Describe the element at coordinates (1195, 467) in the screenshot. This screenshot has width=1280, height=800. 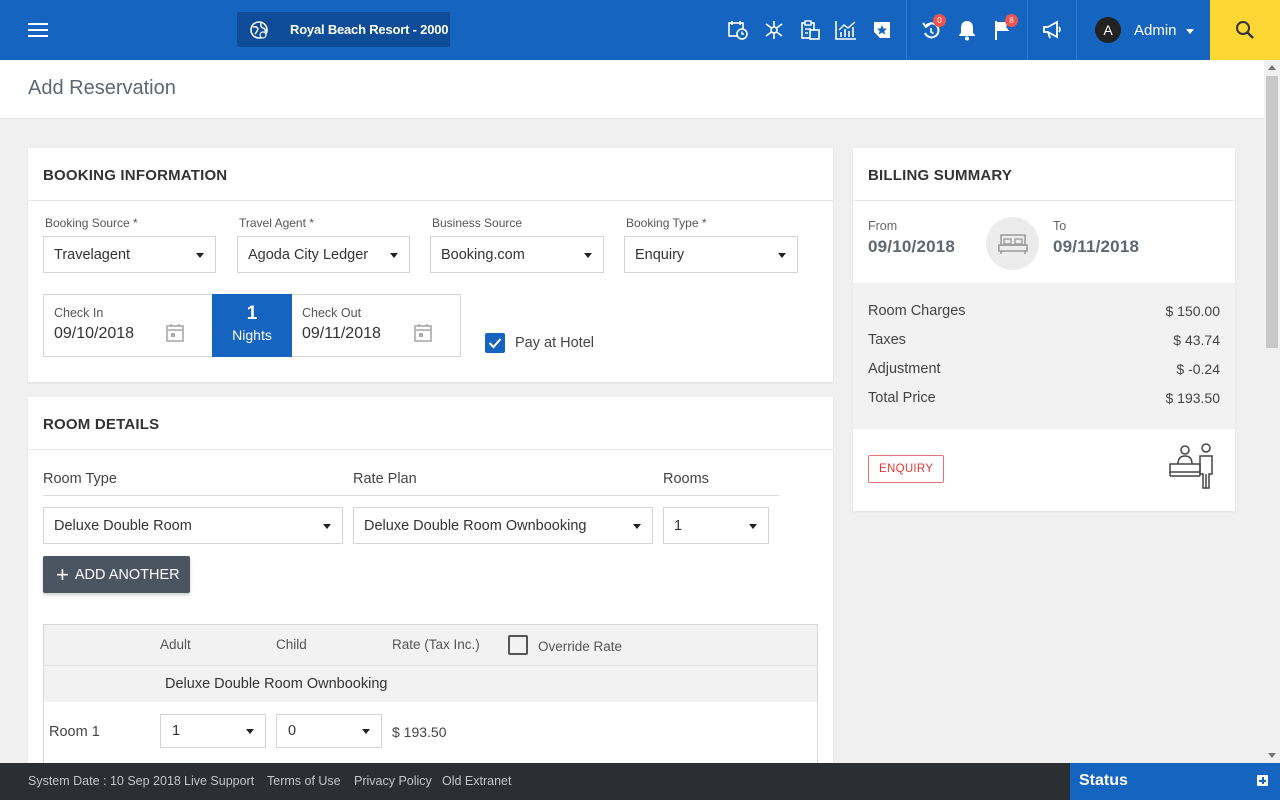
I see `reception-desk-icon` at that location.